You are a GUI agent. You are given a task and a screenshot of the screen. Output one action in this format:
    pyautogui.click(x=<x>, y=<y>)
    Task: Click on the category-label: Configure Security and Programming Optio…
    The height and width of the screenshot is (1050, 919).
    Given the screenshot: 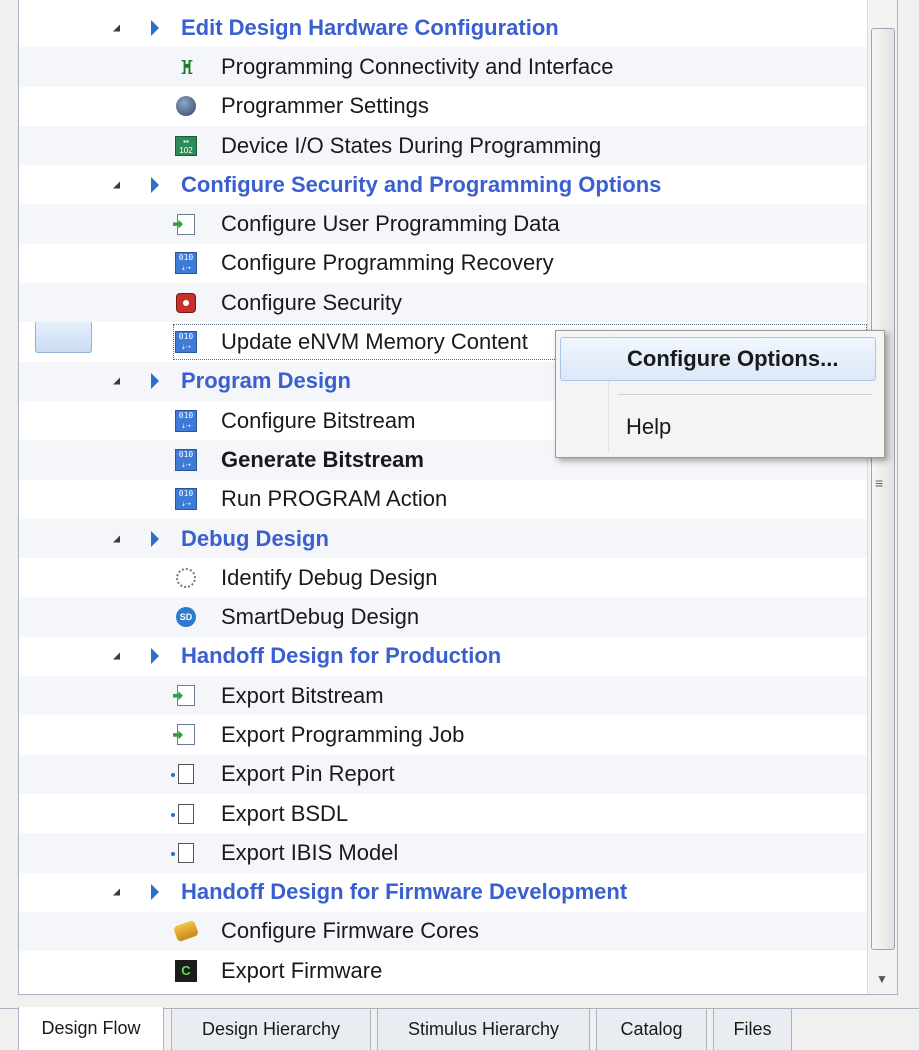 What is the action you would take?
    pyautogui.click(x=421, y=184)
    